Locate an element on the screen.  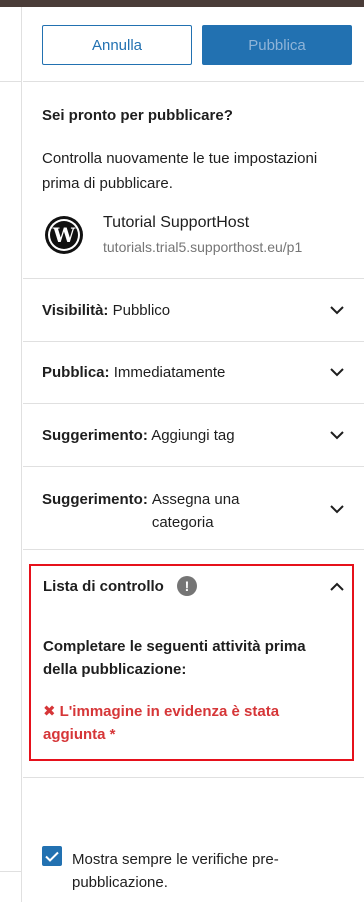
panel-suggest-category-label: Suggerimento: Assegna una categoria is located at coordinates (141, 511).